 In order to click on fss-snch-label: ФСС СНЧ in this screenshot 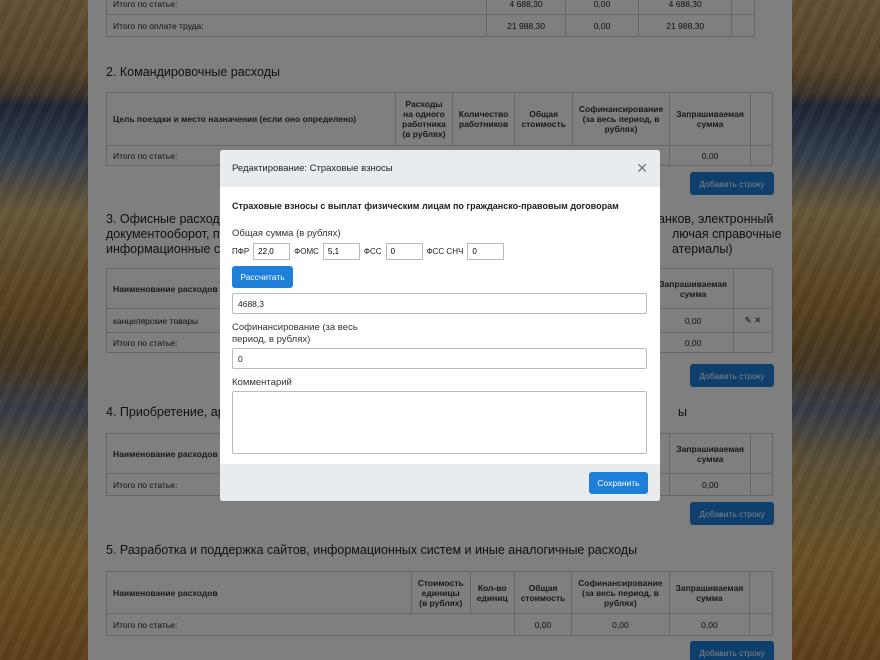, I will do `click(445, 251)`.